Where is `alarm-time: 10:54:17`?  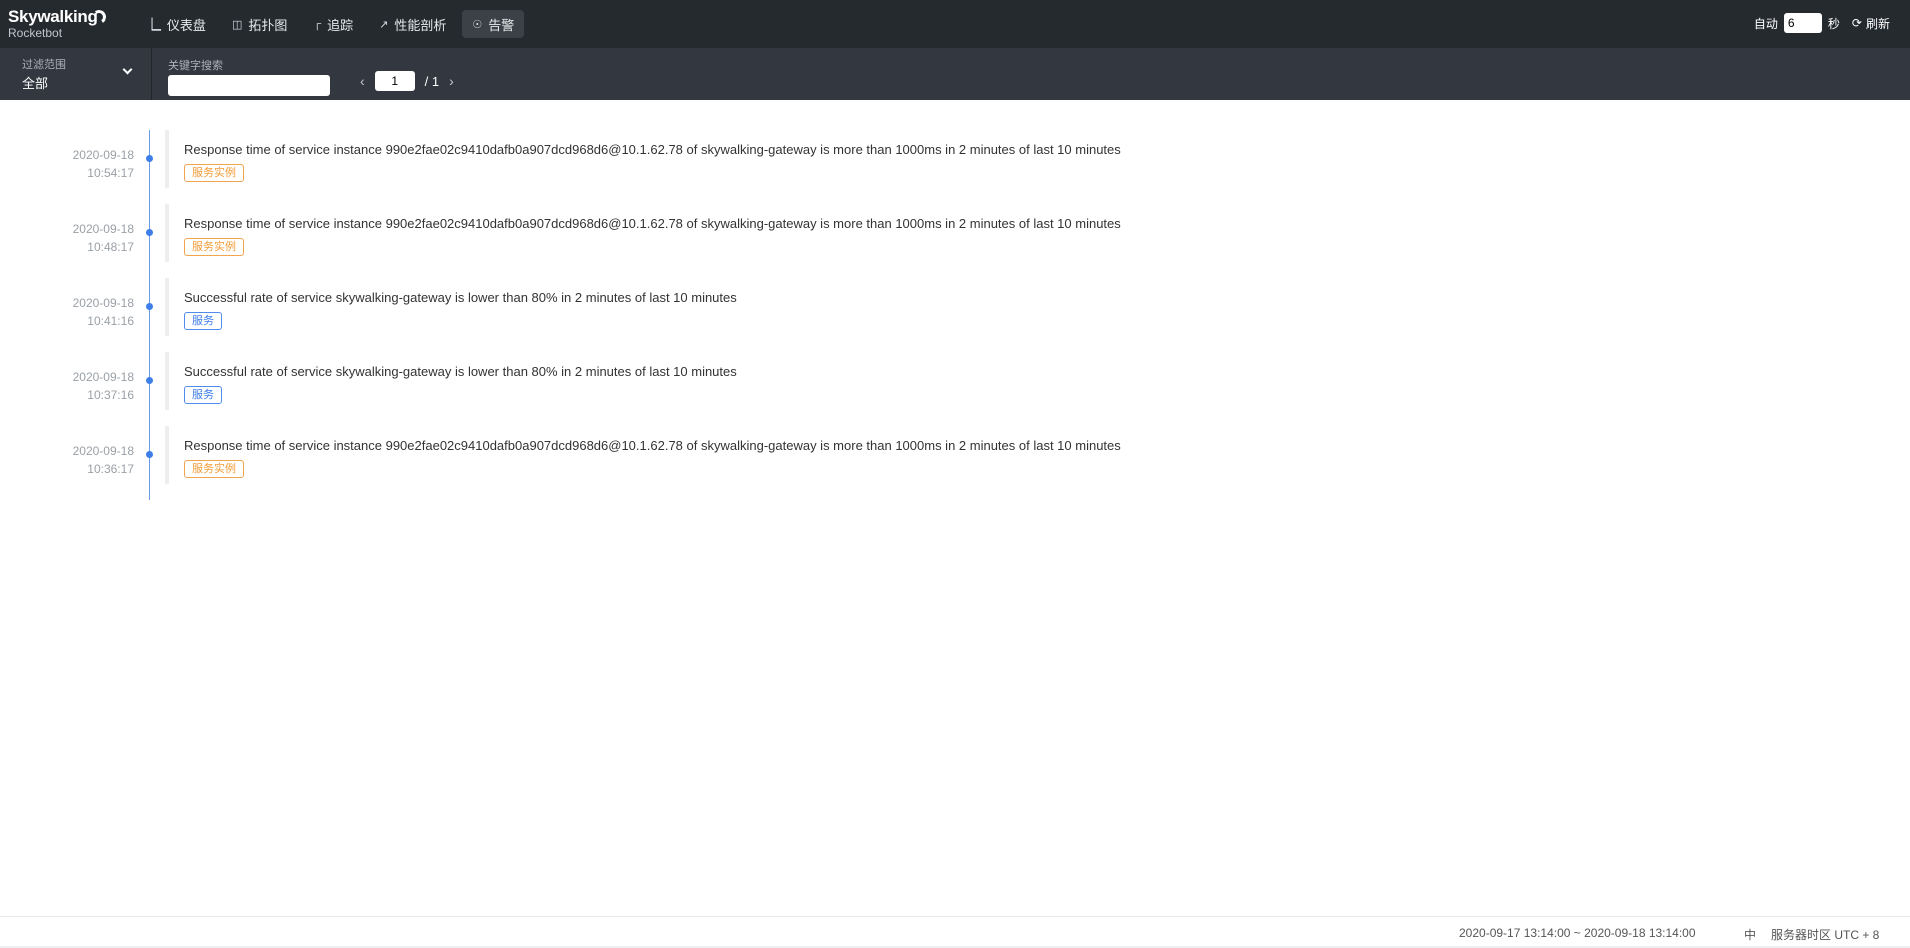
alarm-time: 10:54:17 is located at coordinates (110, 173).